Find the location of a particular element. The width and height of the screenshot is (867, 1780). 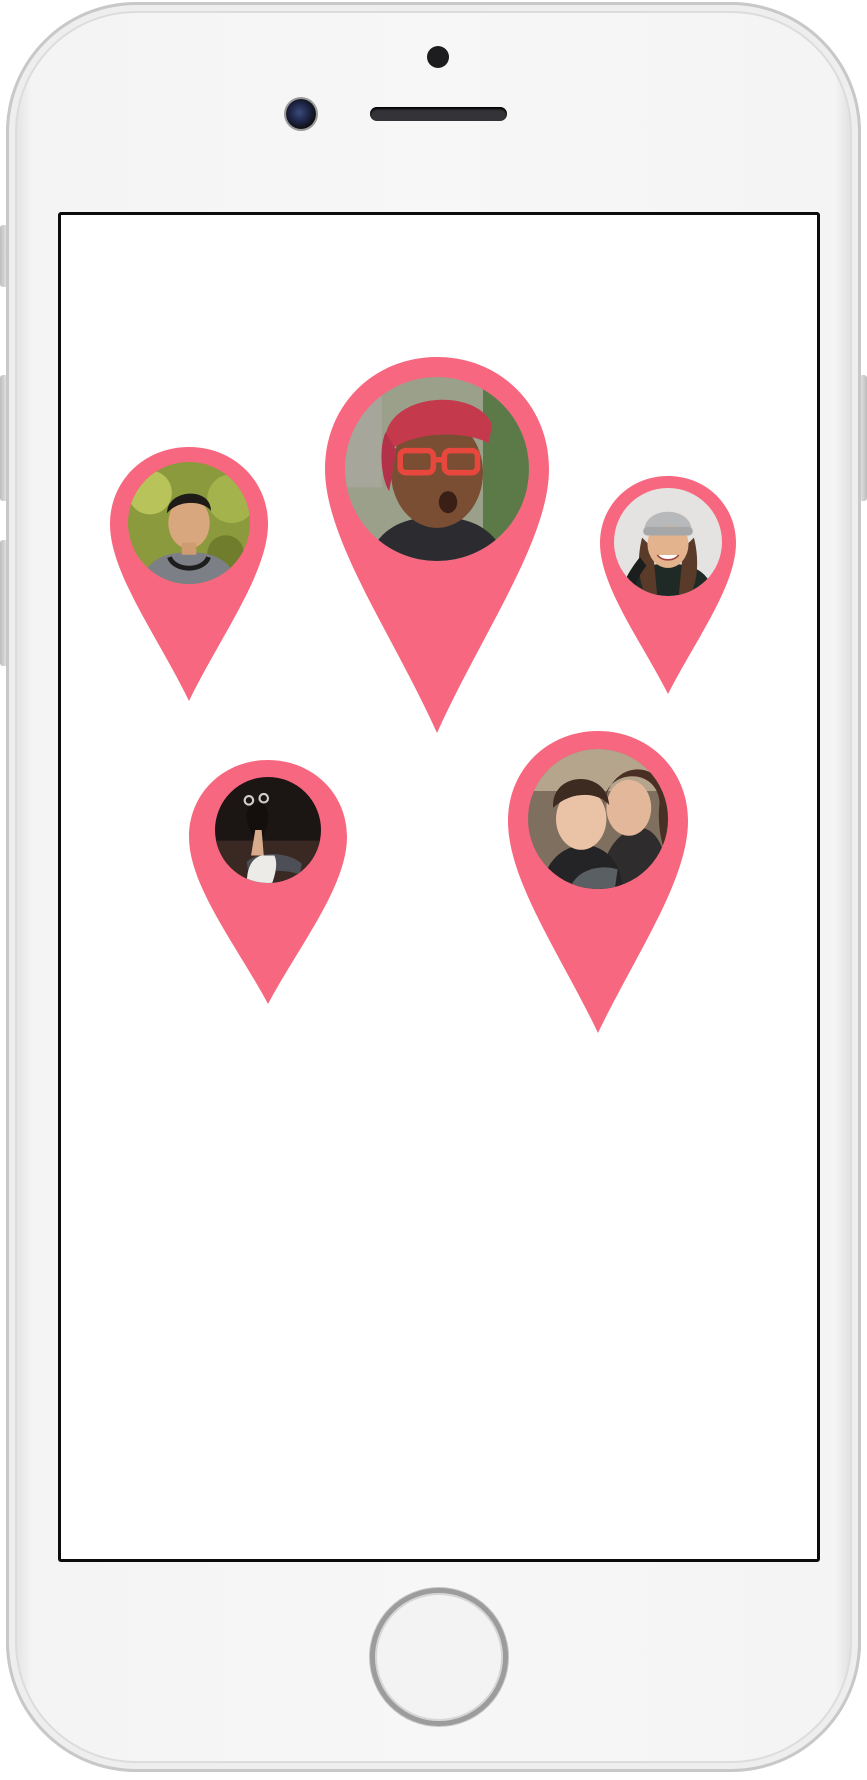

woman-in-beanie-avatar is located at coordinates (668, 542).